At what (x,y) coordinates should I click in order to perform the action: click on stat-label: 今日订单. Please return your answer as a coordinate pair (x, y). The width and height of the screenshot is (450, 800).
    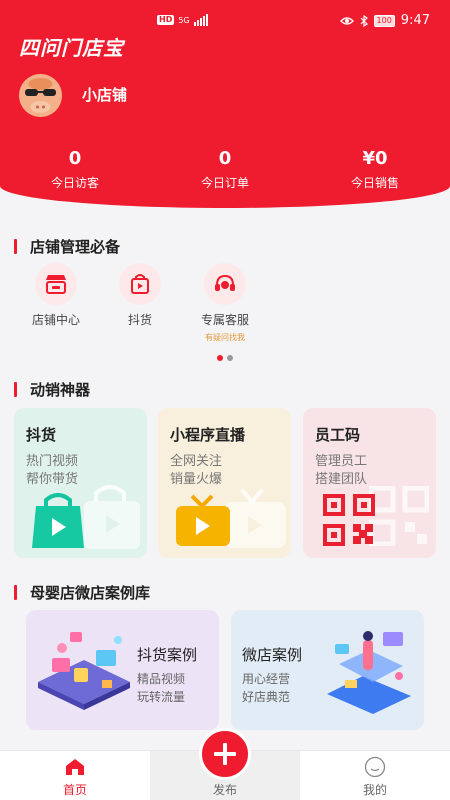
    Looking at the image, I should click on (224, 183).